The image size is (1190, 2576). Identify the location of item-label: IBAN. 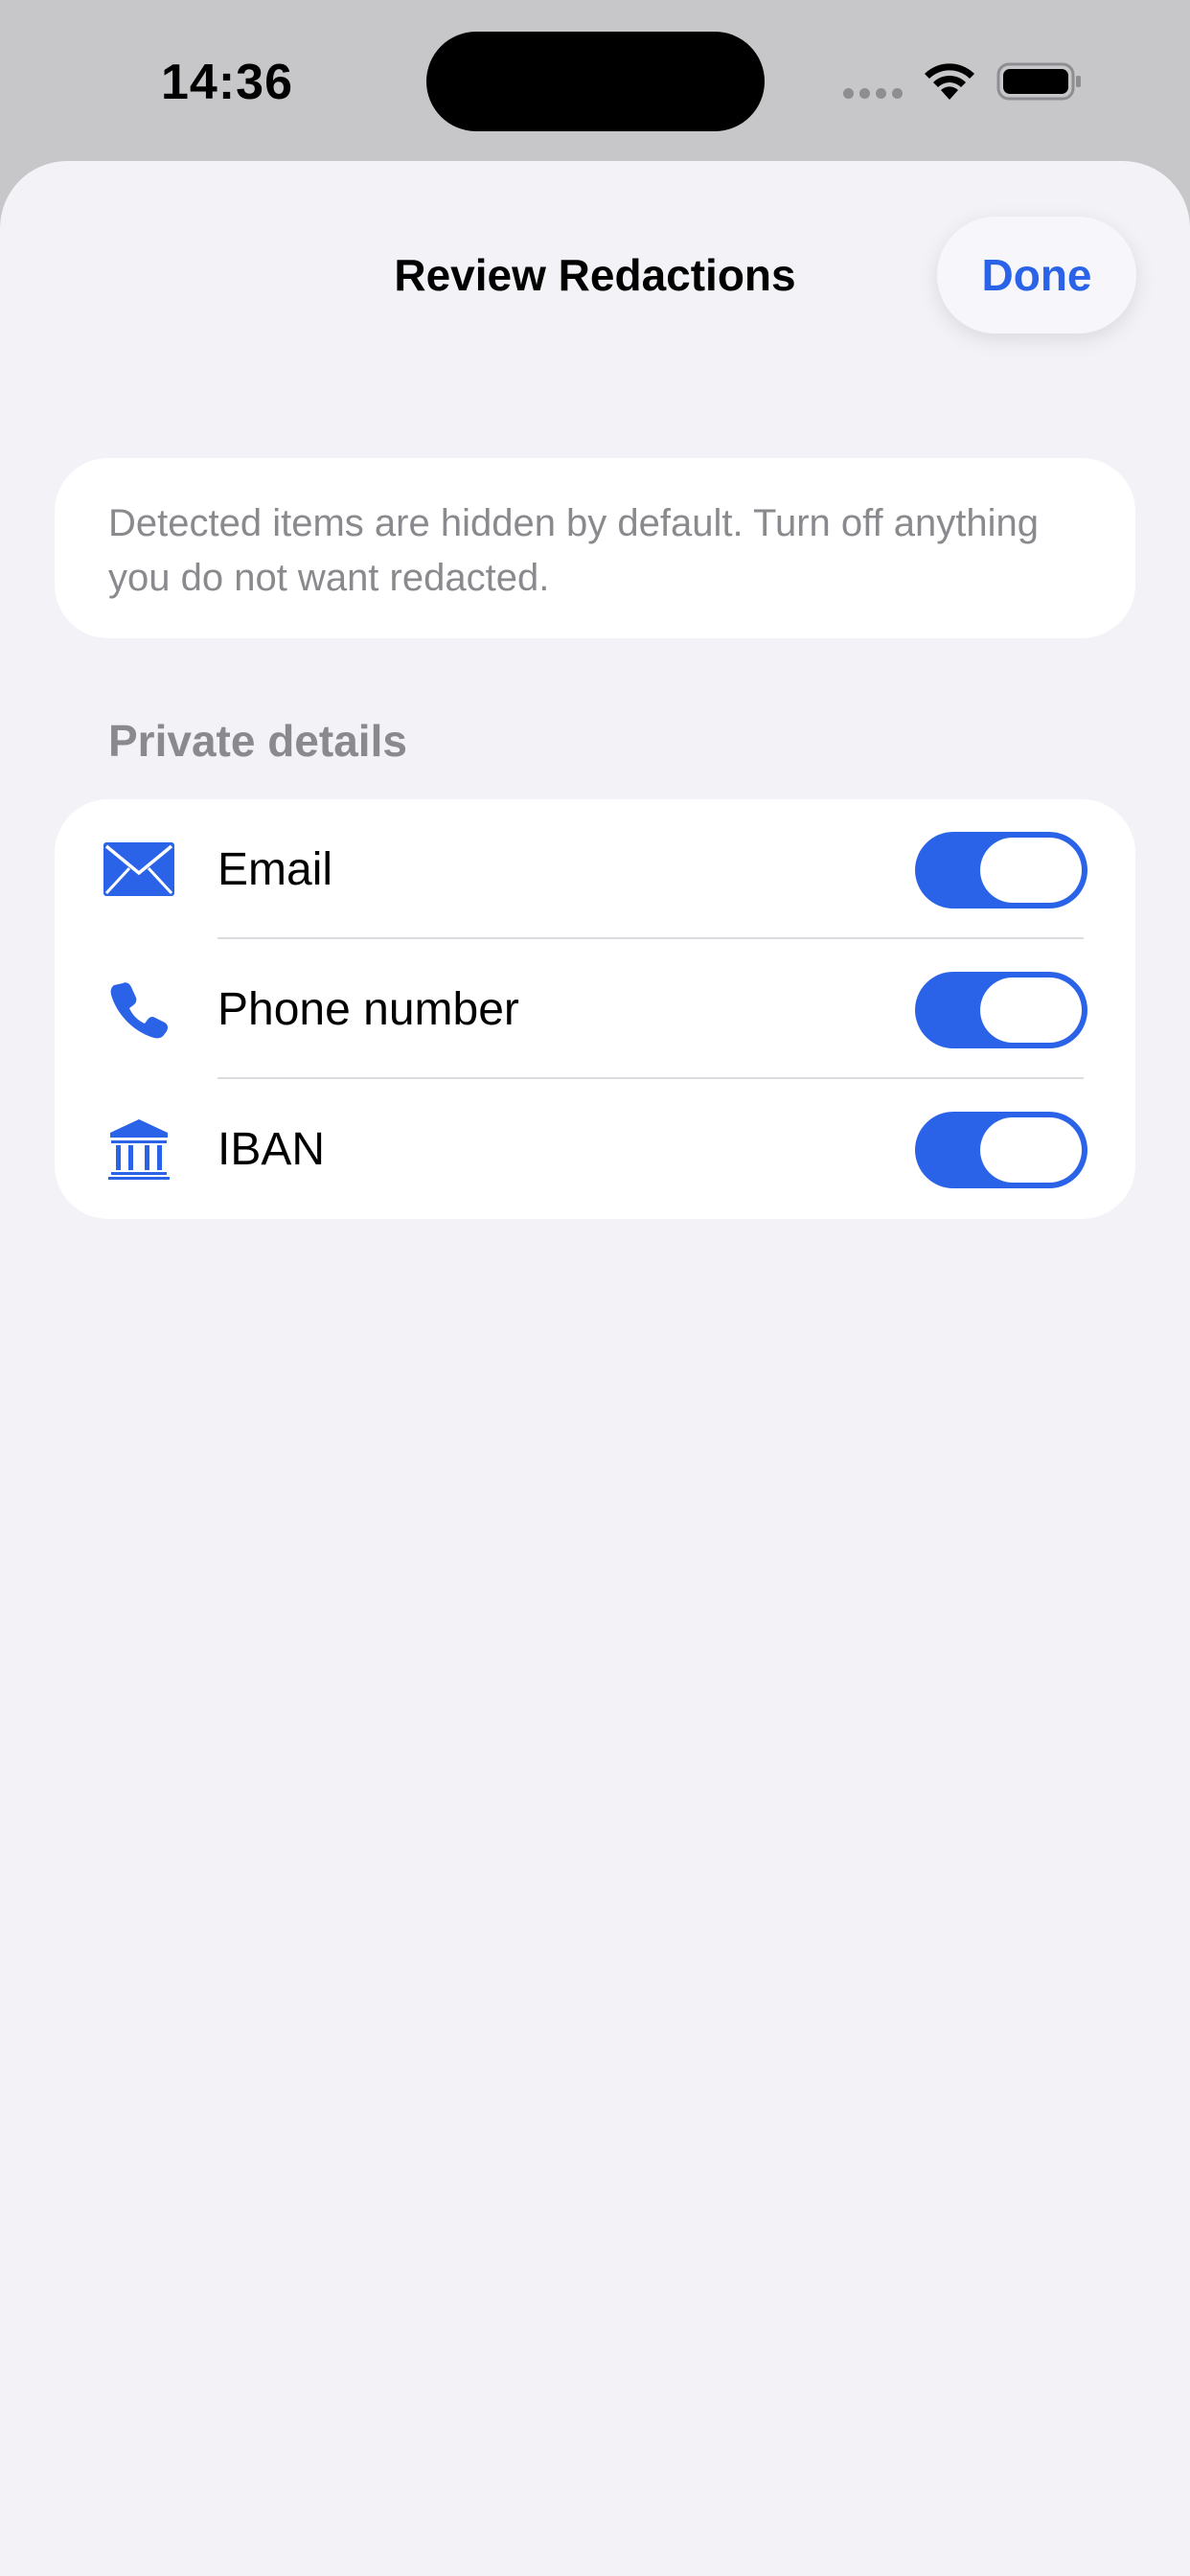
(271, 1149).